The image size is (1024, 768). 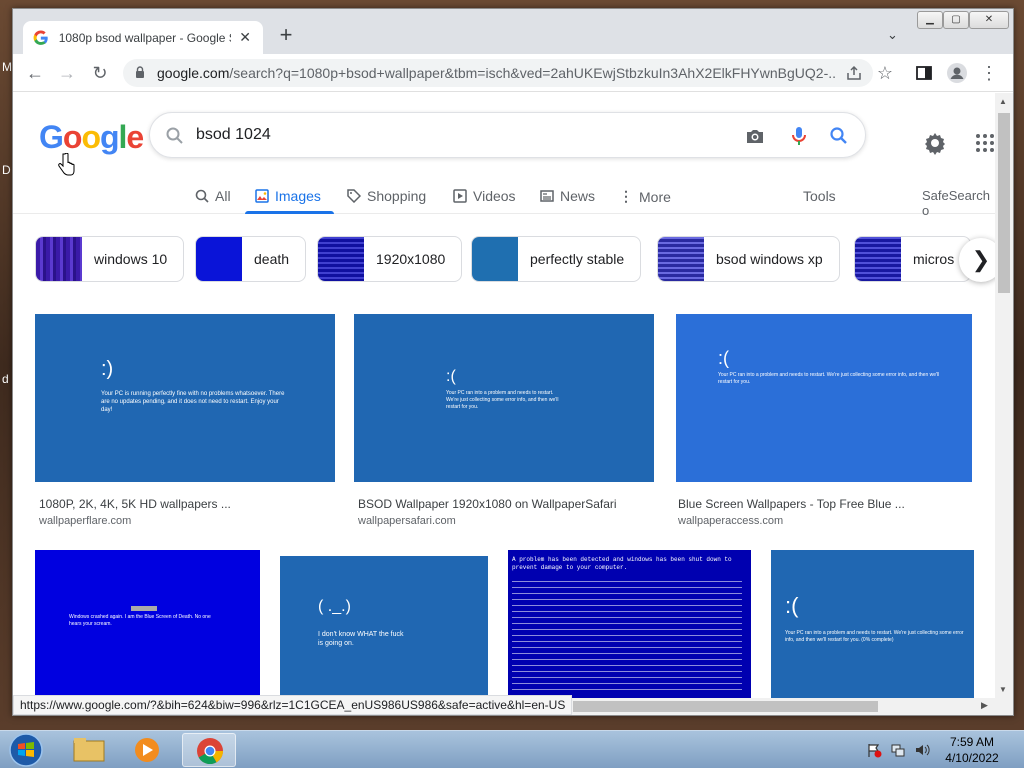 What do you see at coordinates (460, 196) in the screenshot?
I see `play-icon` at bounding box center [460, 196].